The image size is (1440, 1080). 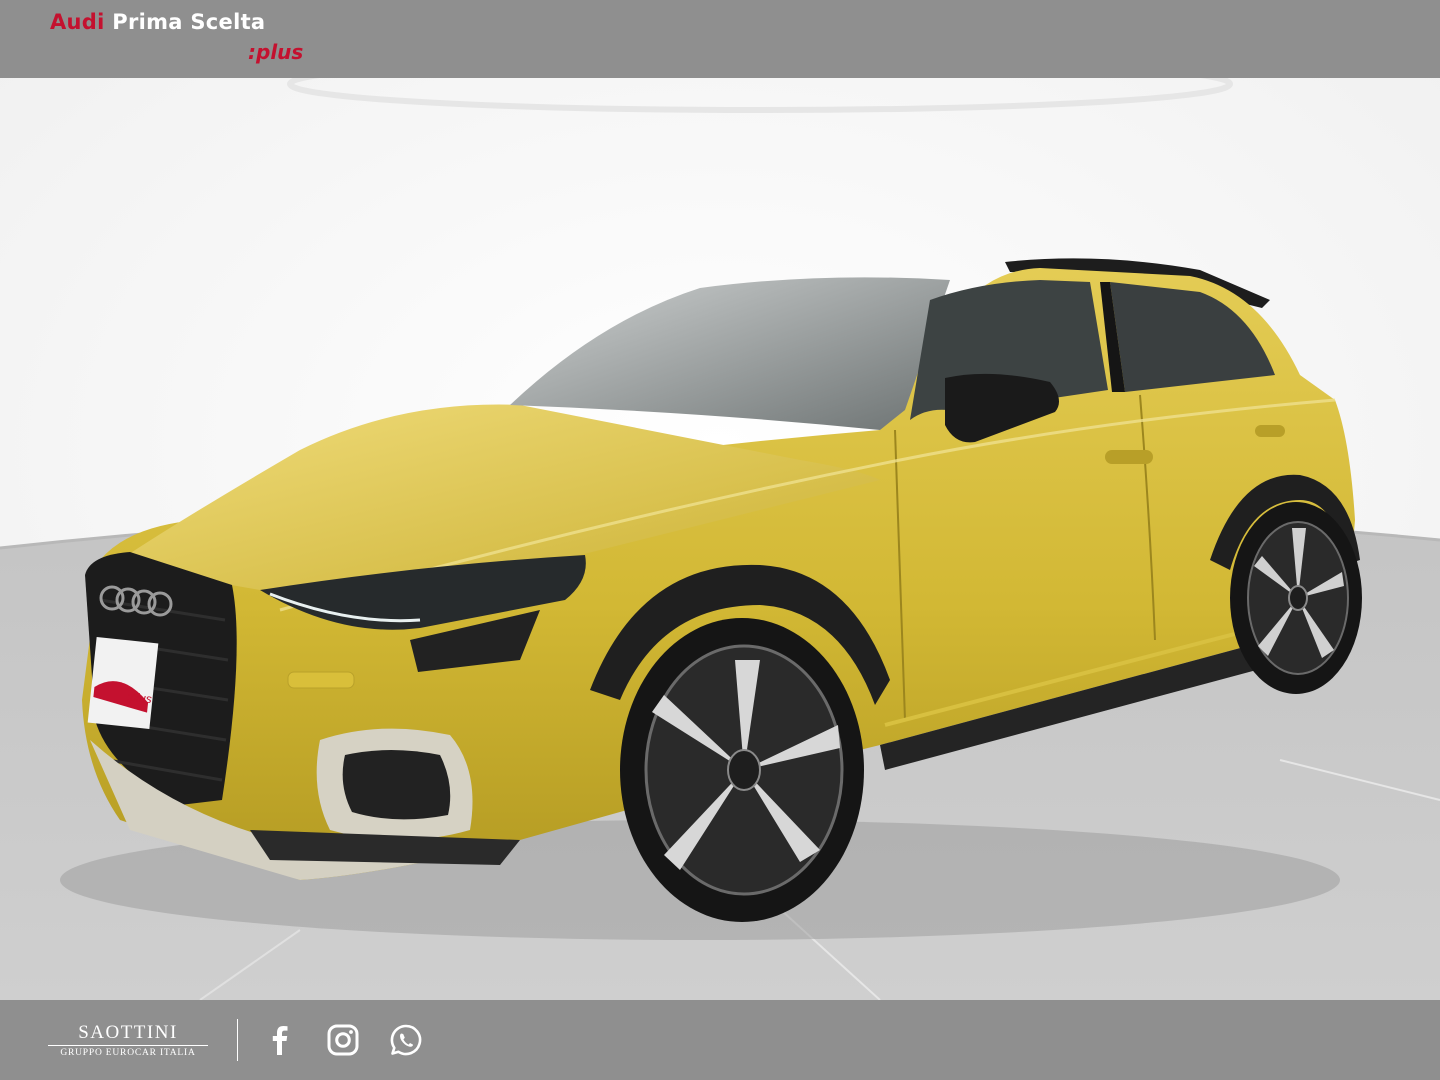 I want to click on brand-logo: Audi Prima Scelta, so click(x=157, y=22).